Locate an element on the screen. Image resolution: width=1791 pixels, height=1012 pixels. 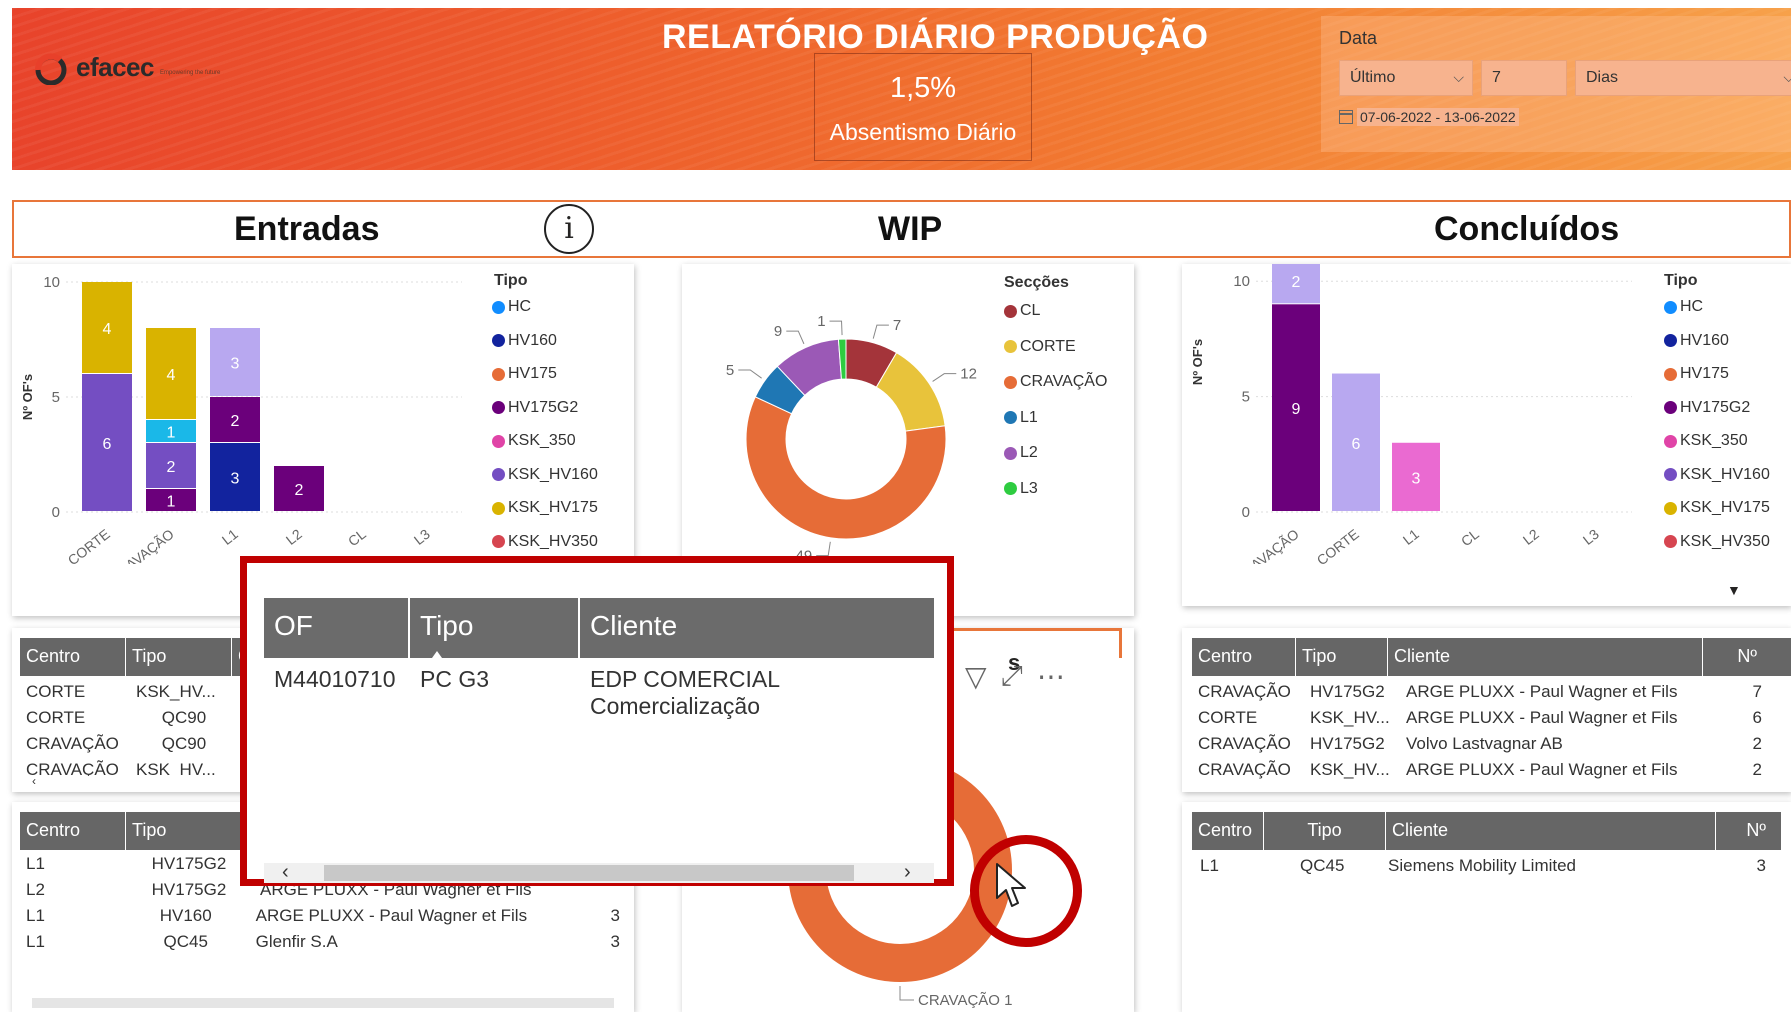
wip-legend-item: L2 is located at coordinates (1021, 453).